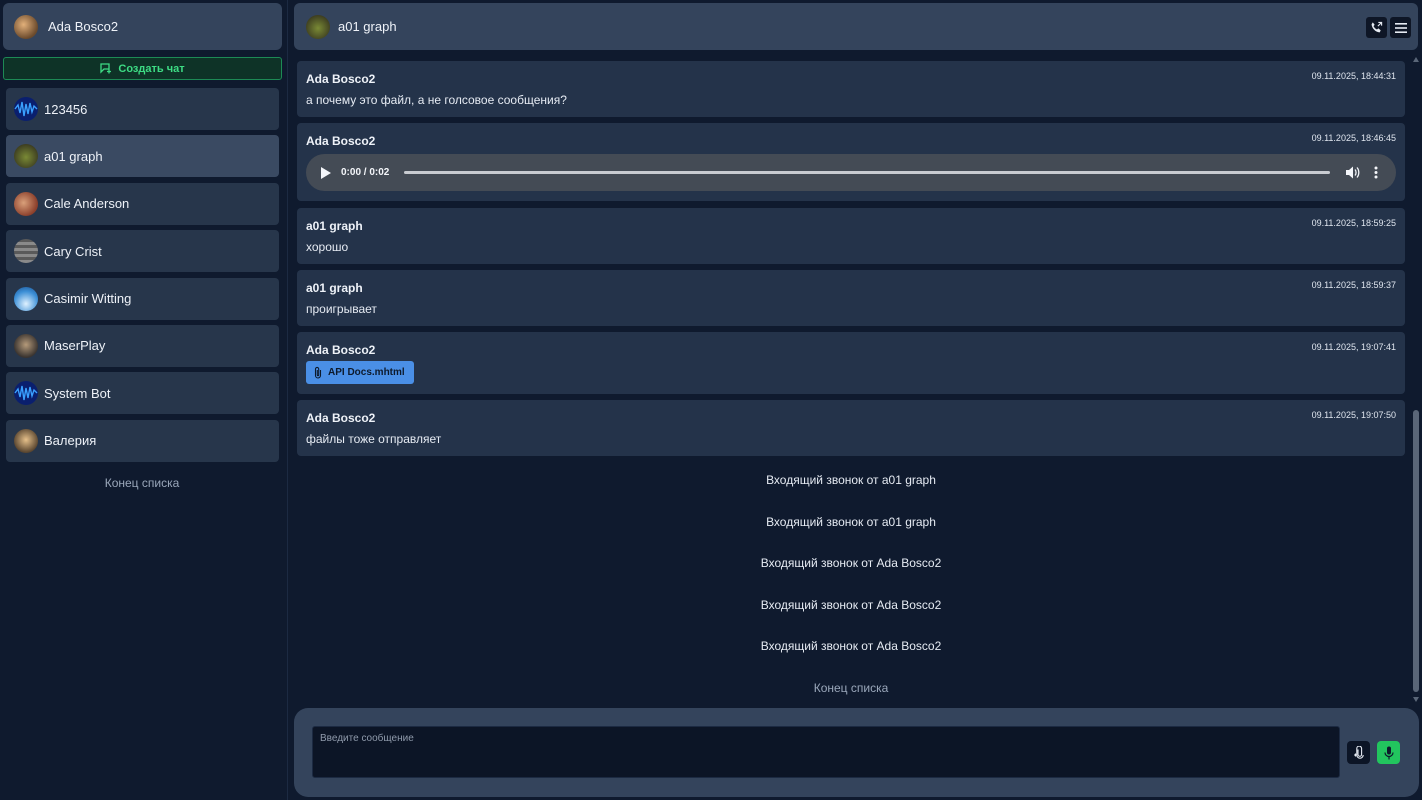 The image size is (1422, 800). Describe the element at coordinates (73, 251) in the screenshot. I see `chat-item-label: Cary Crist` at that location.